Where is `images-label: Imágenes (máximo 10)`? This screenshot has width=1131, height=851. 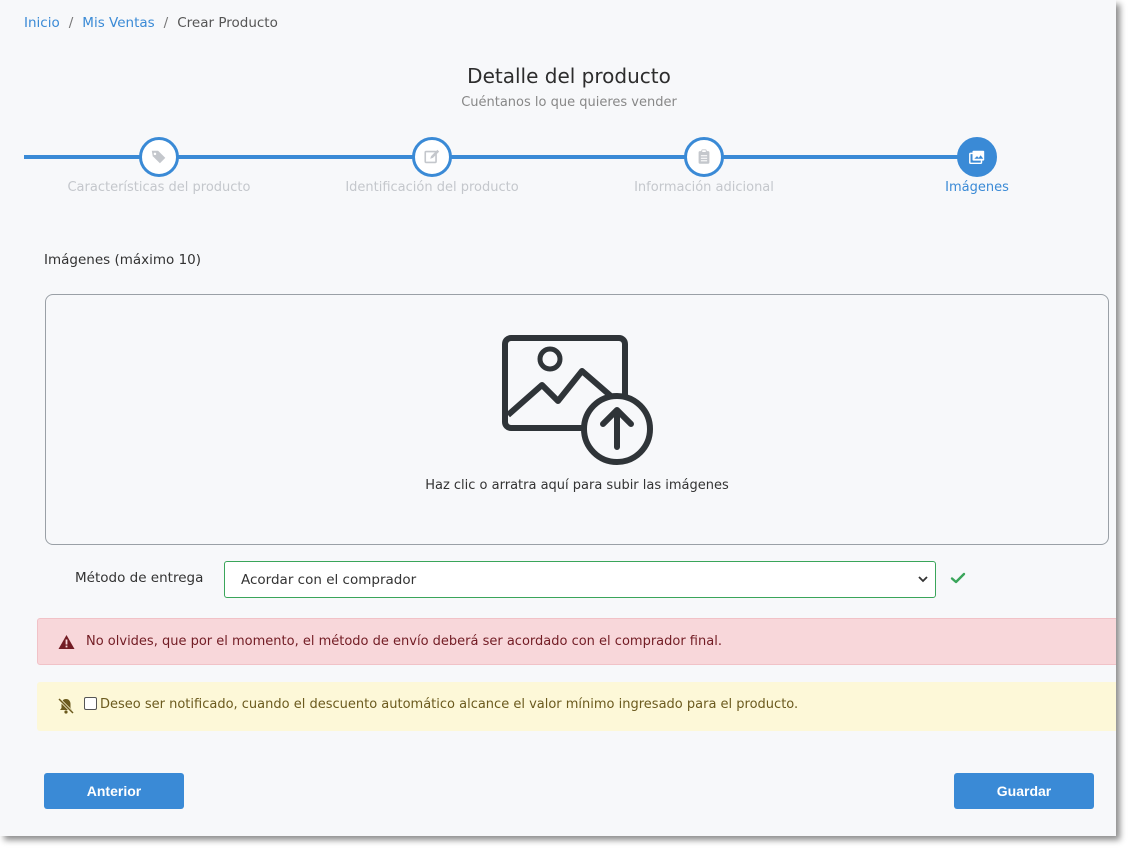
images-label: Imágenes (máximo 10) is located at coordinates (123, 260).